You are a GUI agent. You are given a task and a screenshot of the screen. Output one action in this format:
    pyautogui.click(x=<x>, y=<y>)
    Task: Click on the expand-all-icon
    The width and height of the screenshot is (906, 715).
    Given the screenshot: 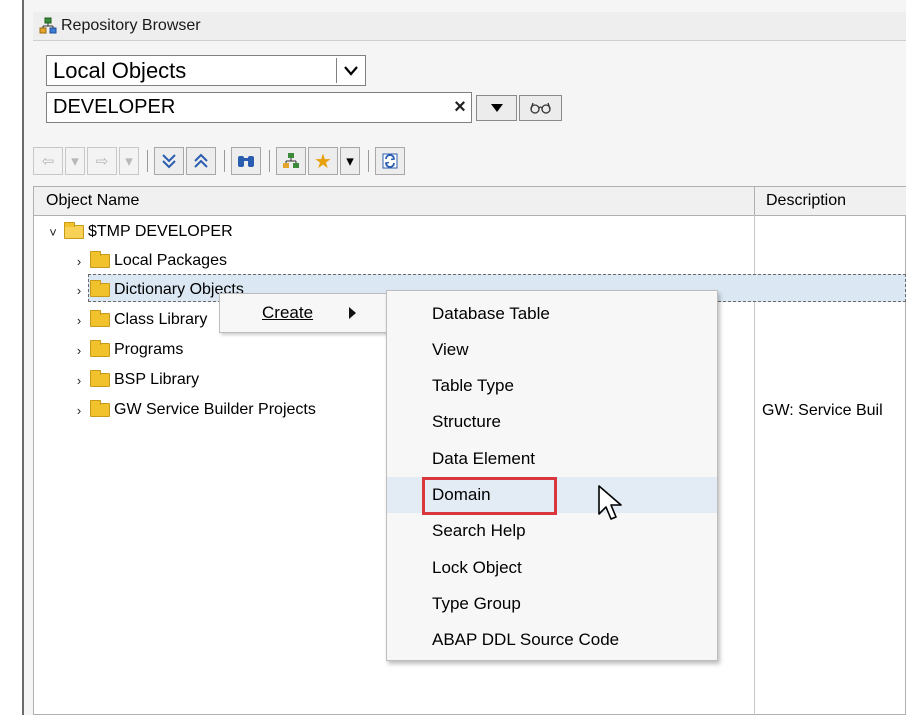 What is the action you would take?
    pyautogui.click(x=169, y=161)
    